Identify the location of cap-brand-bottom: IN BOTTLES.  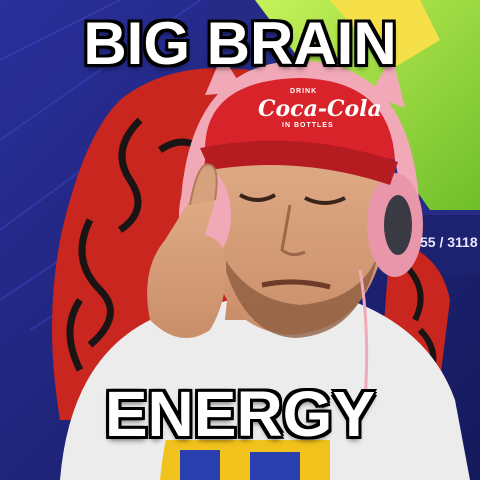
(308, 125).